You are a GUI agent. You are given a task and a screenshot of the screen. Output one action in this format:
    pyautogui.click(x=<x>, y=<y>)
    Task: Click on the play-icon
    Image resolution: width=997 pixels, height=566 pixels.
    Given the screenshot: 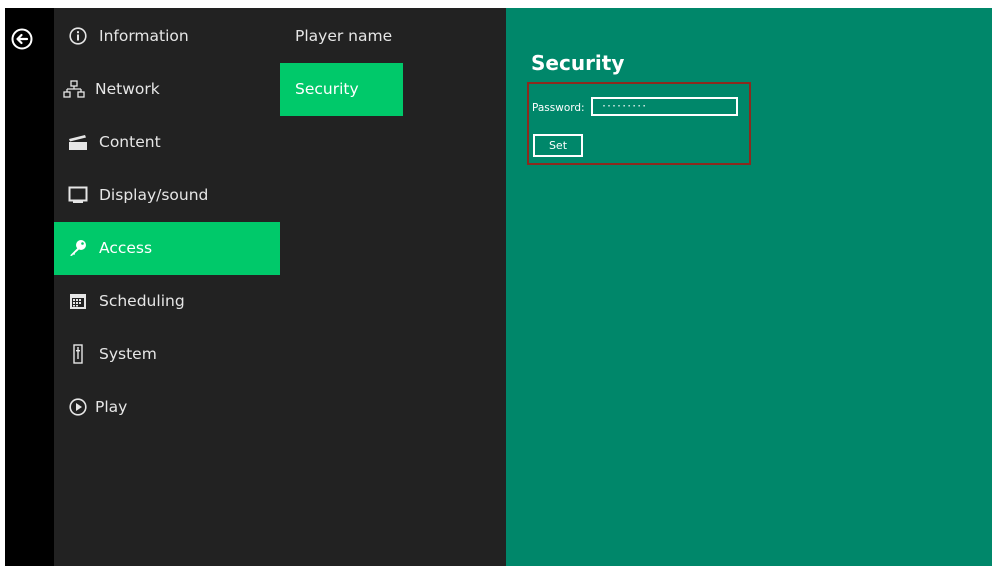 What is the action you would take?
    pyautogui.click(x=78, y=407)
    